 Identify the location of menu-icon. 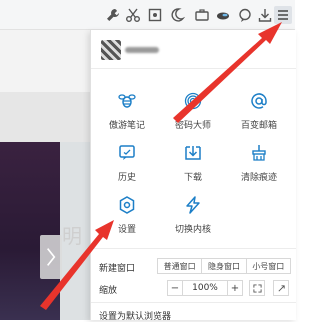
(283, 15).